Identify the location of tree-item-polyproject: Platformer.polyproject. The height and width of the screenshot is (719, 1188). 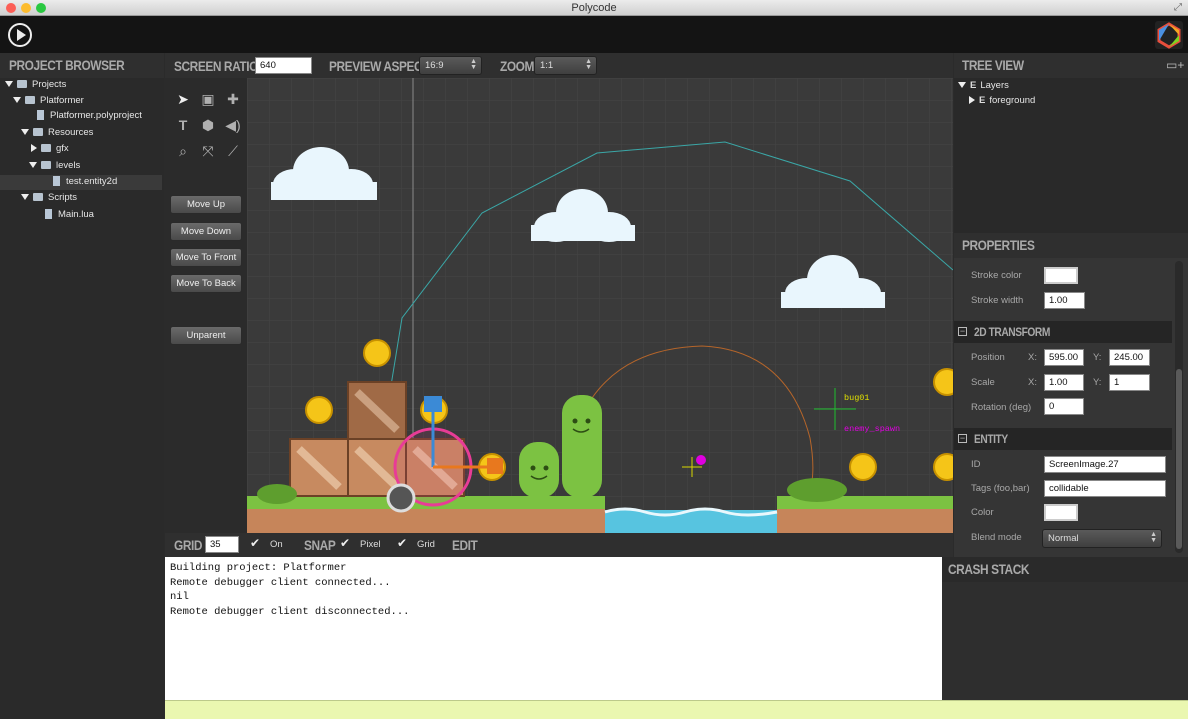
(89, 116).